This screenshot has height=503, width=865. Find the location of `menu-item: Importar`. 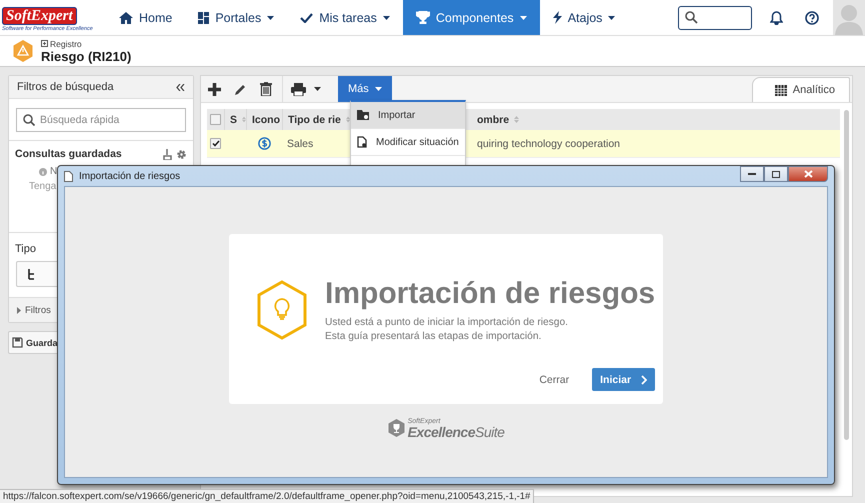

menu-item: Importar is located at coordinates (408, 115).